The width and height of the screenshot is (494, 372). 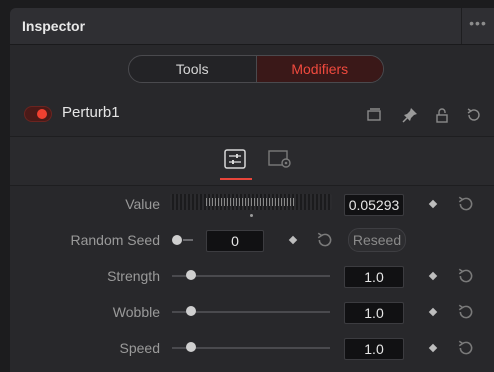 I want to click on more-options-icon: •••, so click(x=477, y=26).